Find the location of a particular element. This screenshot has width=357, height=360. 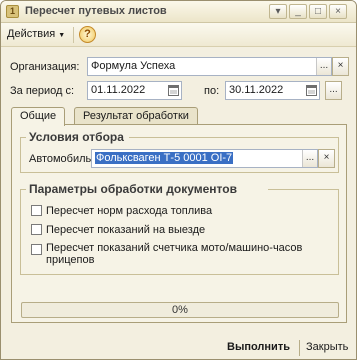

chevron-down-icon: ▼ is located at coordinates (62, 35).